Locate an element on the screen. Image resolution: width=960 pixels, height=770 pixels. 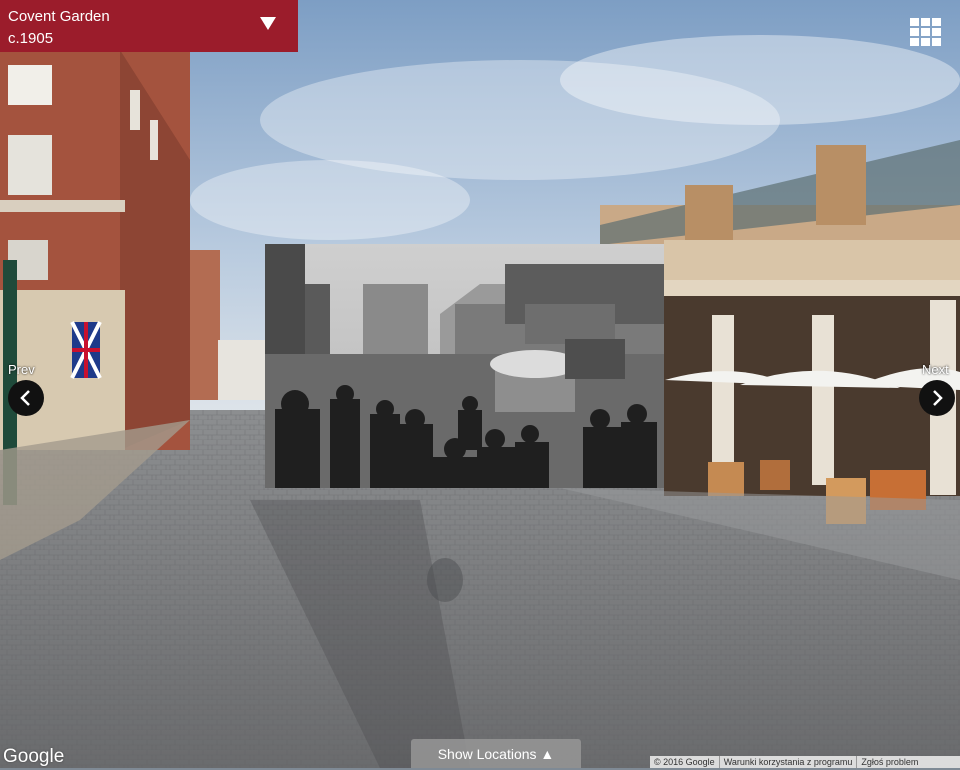
next-label: Next is located at coordinates (935, 369).